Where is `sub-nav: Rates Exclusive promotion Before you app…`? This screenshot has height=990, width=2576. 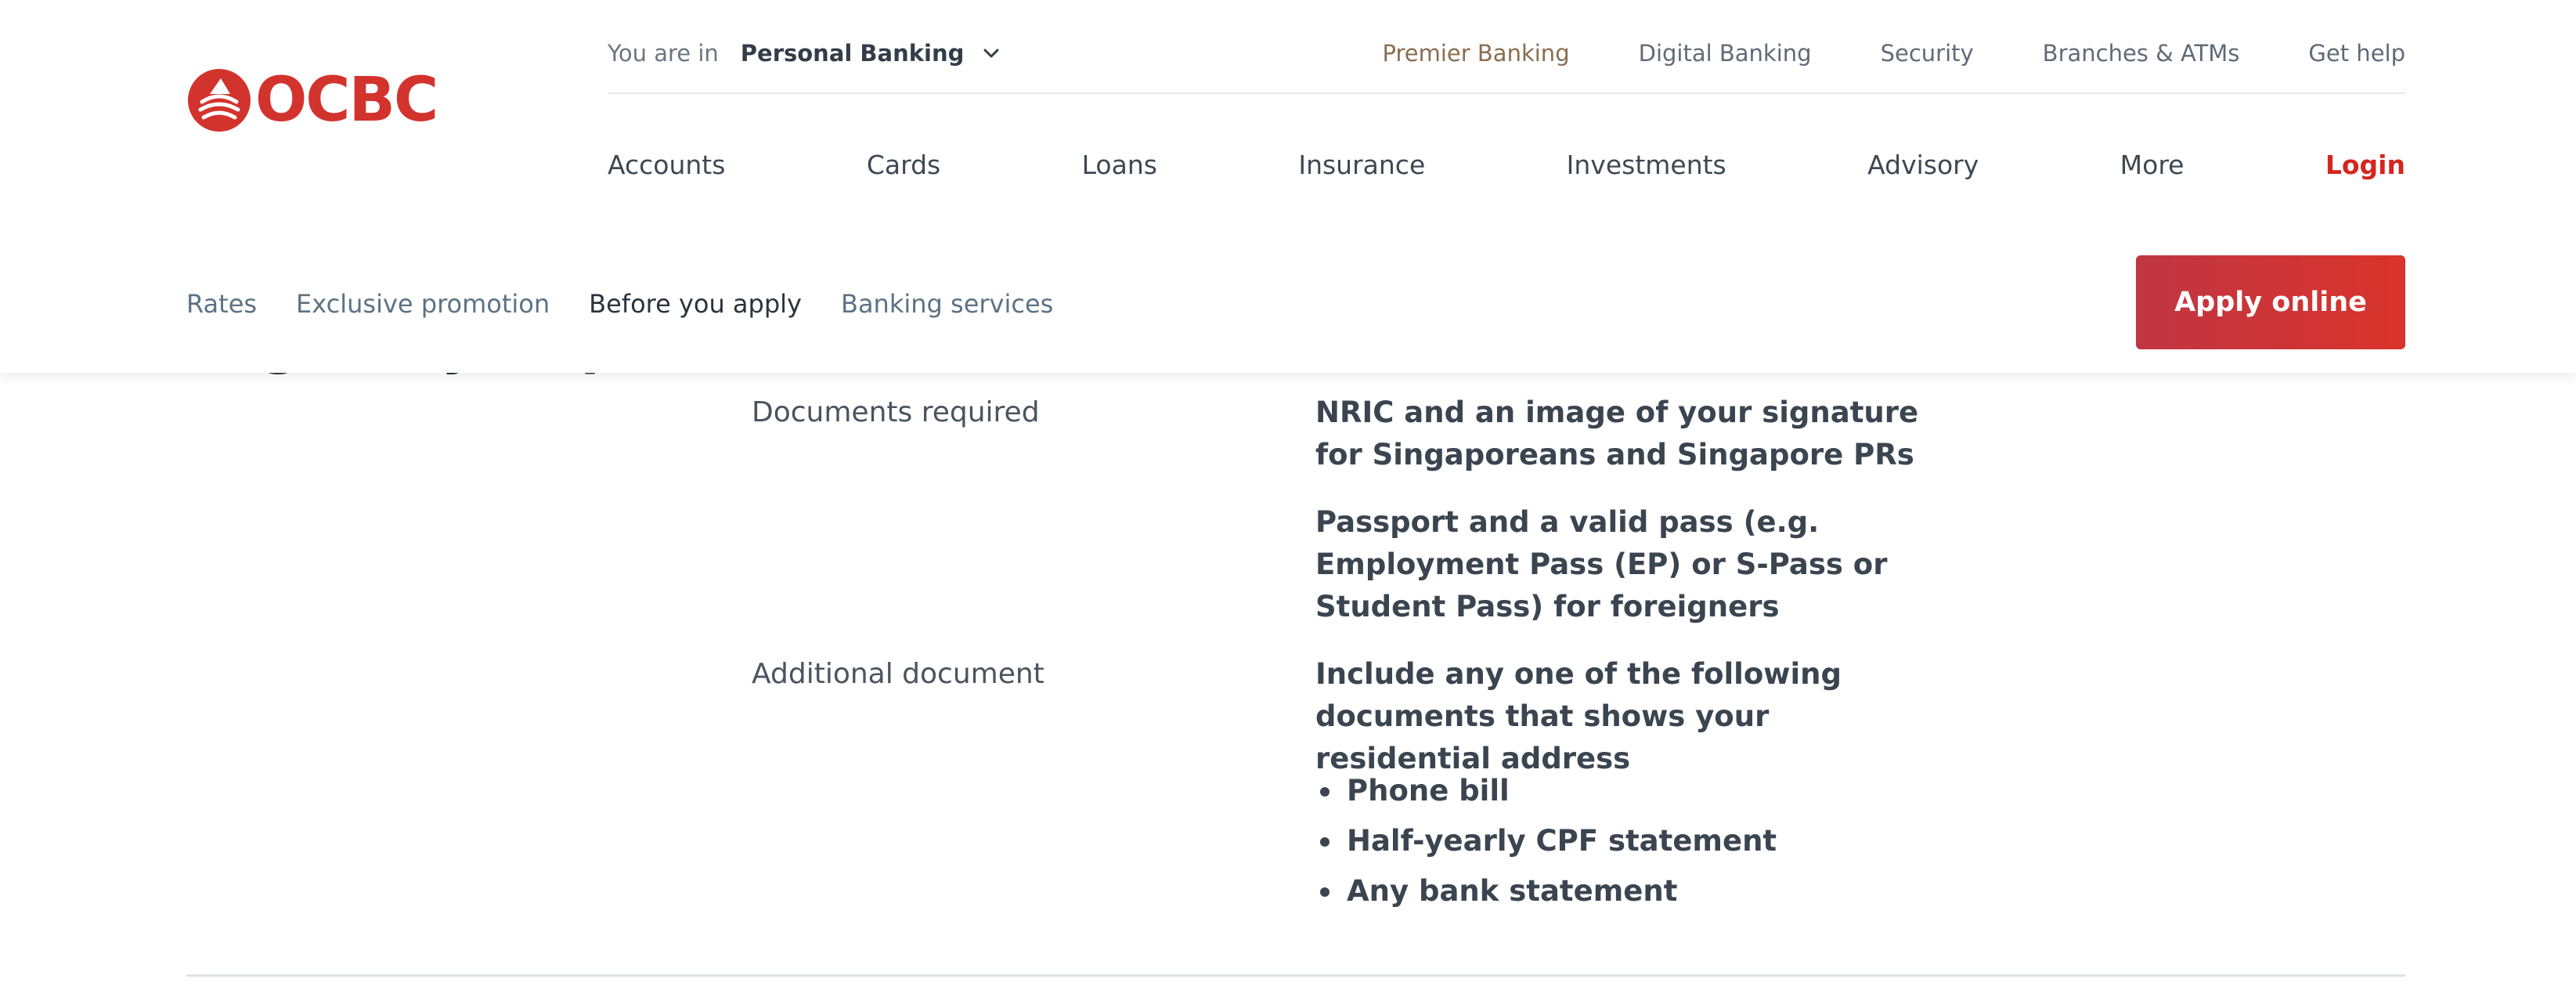 sub-nav: Rates Exclusive promotion Before you app… is located at coordinates (639, 304).